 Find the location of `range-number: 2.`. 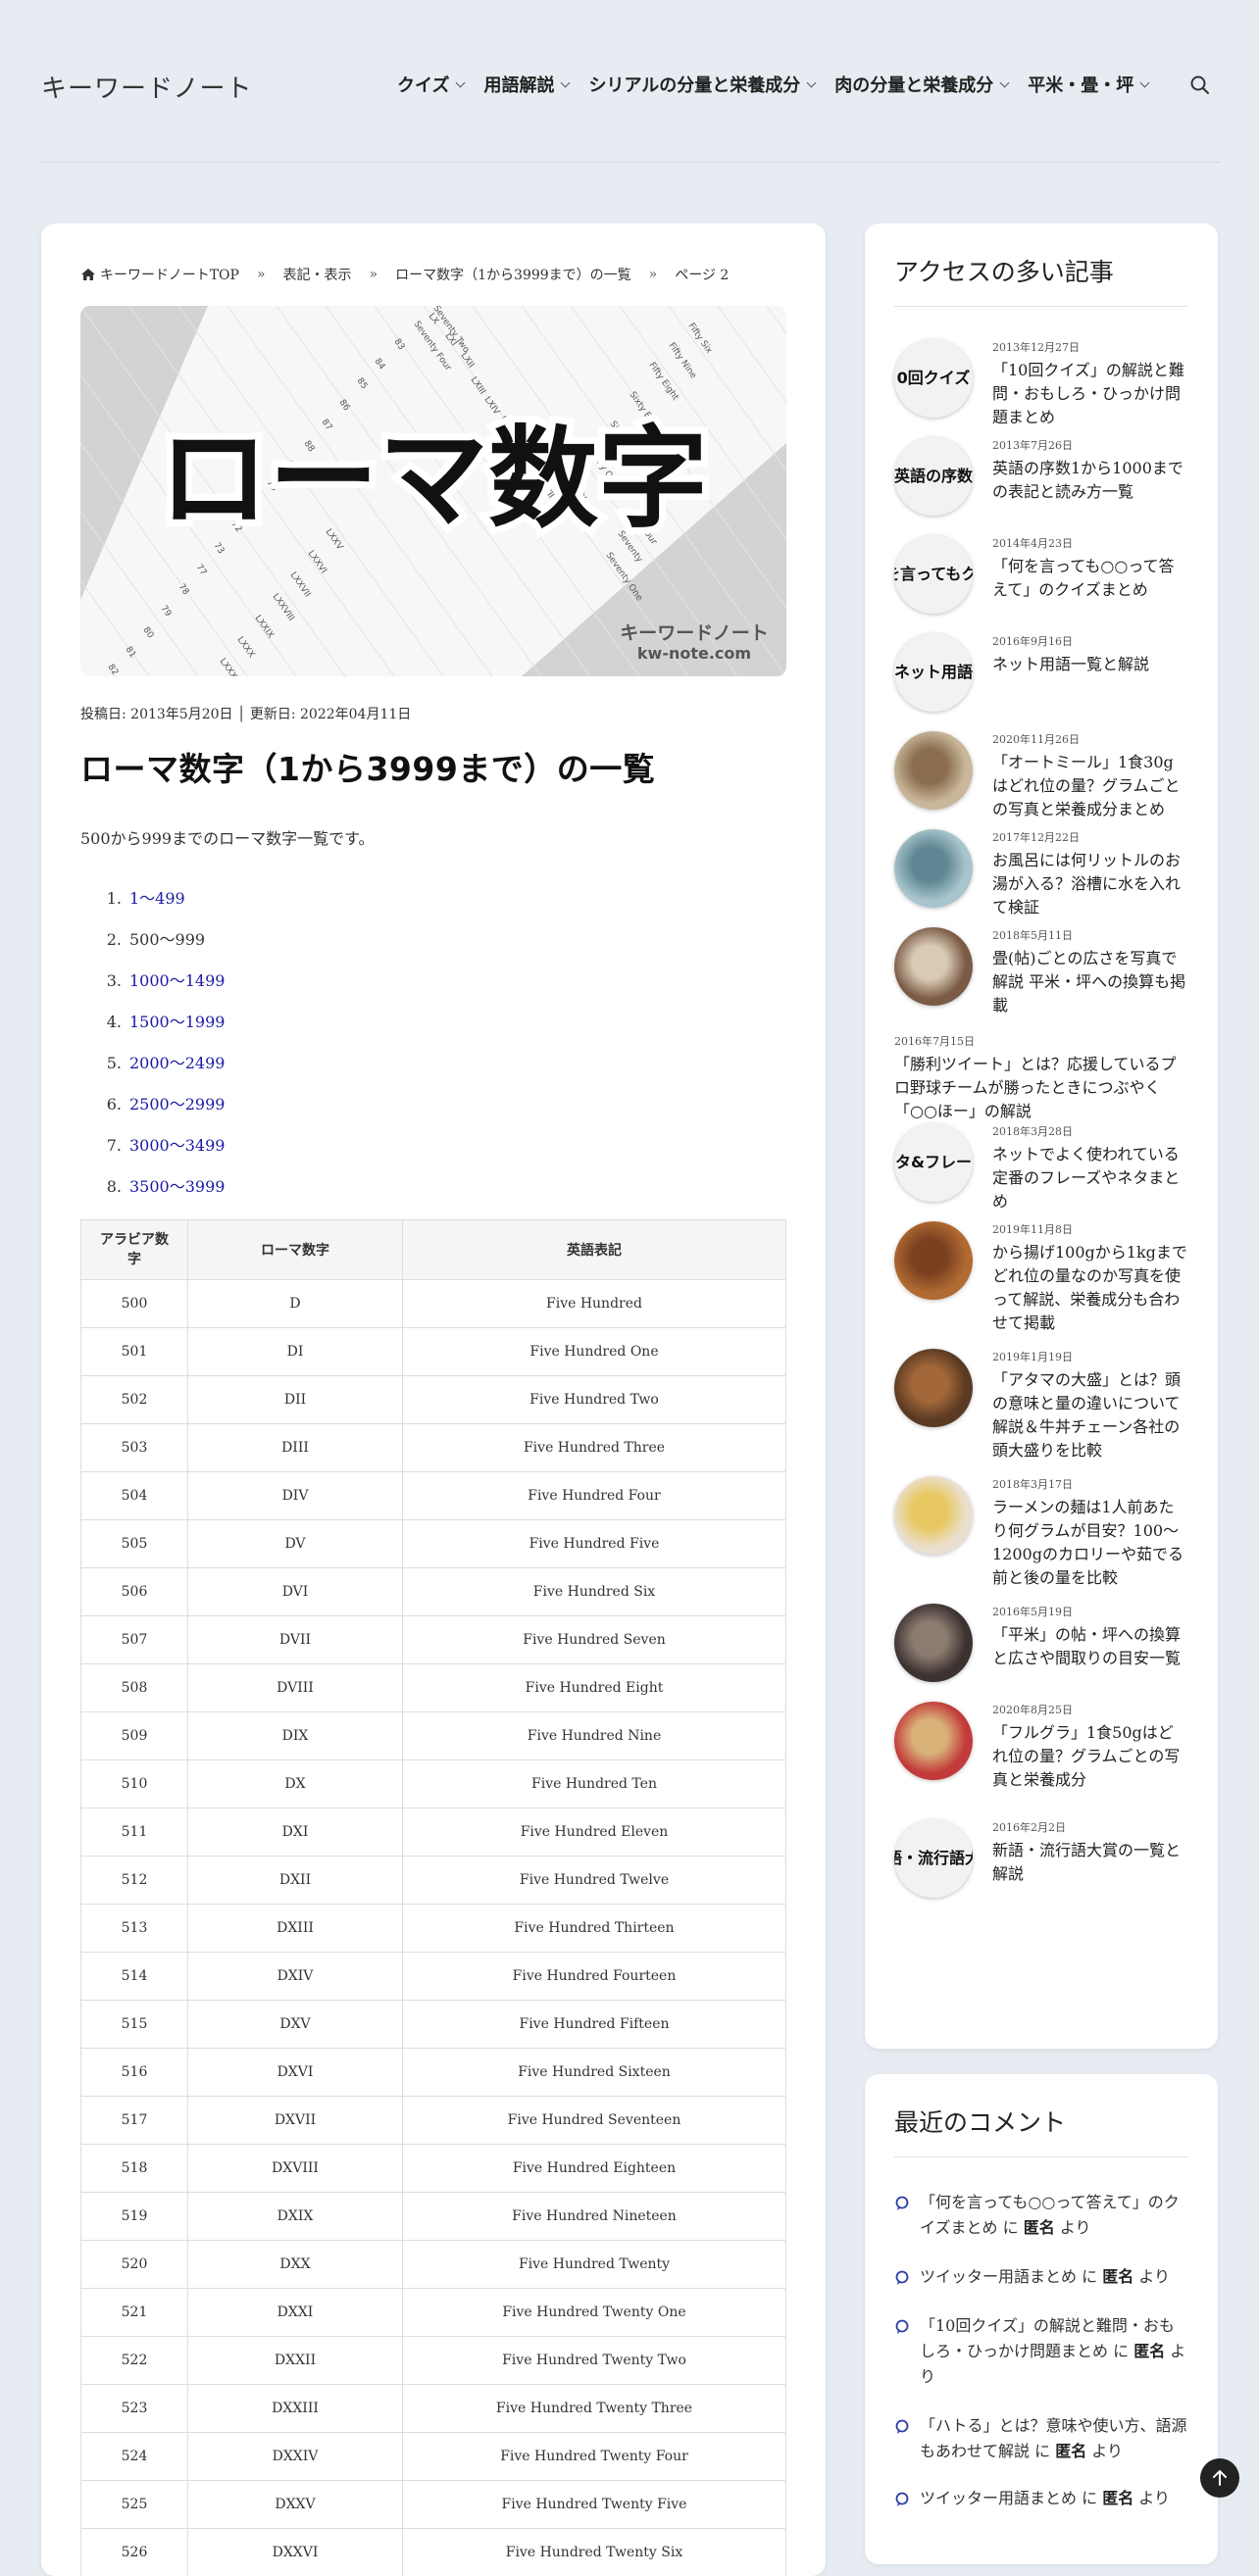

range-number: 2. is located at coordinates (102, 940).